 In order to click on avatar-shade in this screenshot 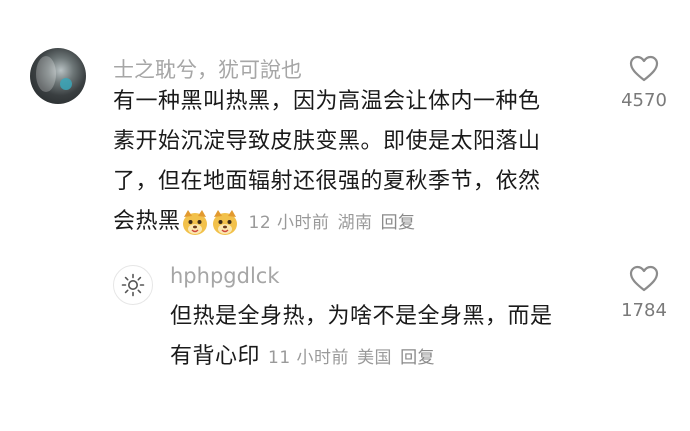, I will do `click(46, 74)`.